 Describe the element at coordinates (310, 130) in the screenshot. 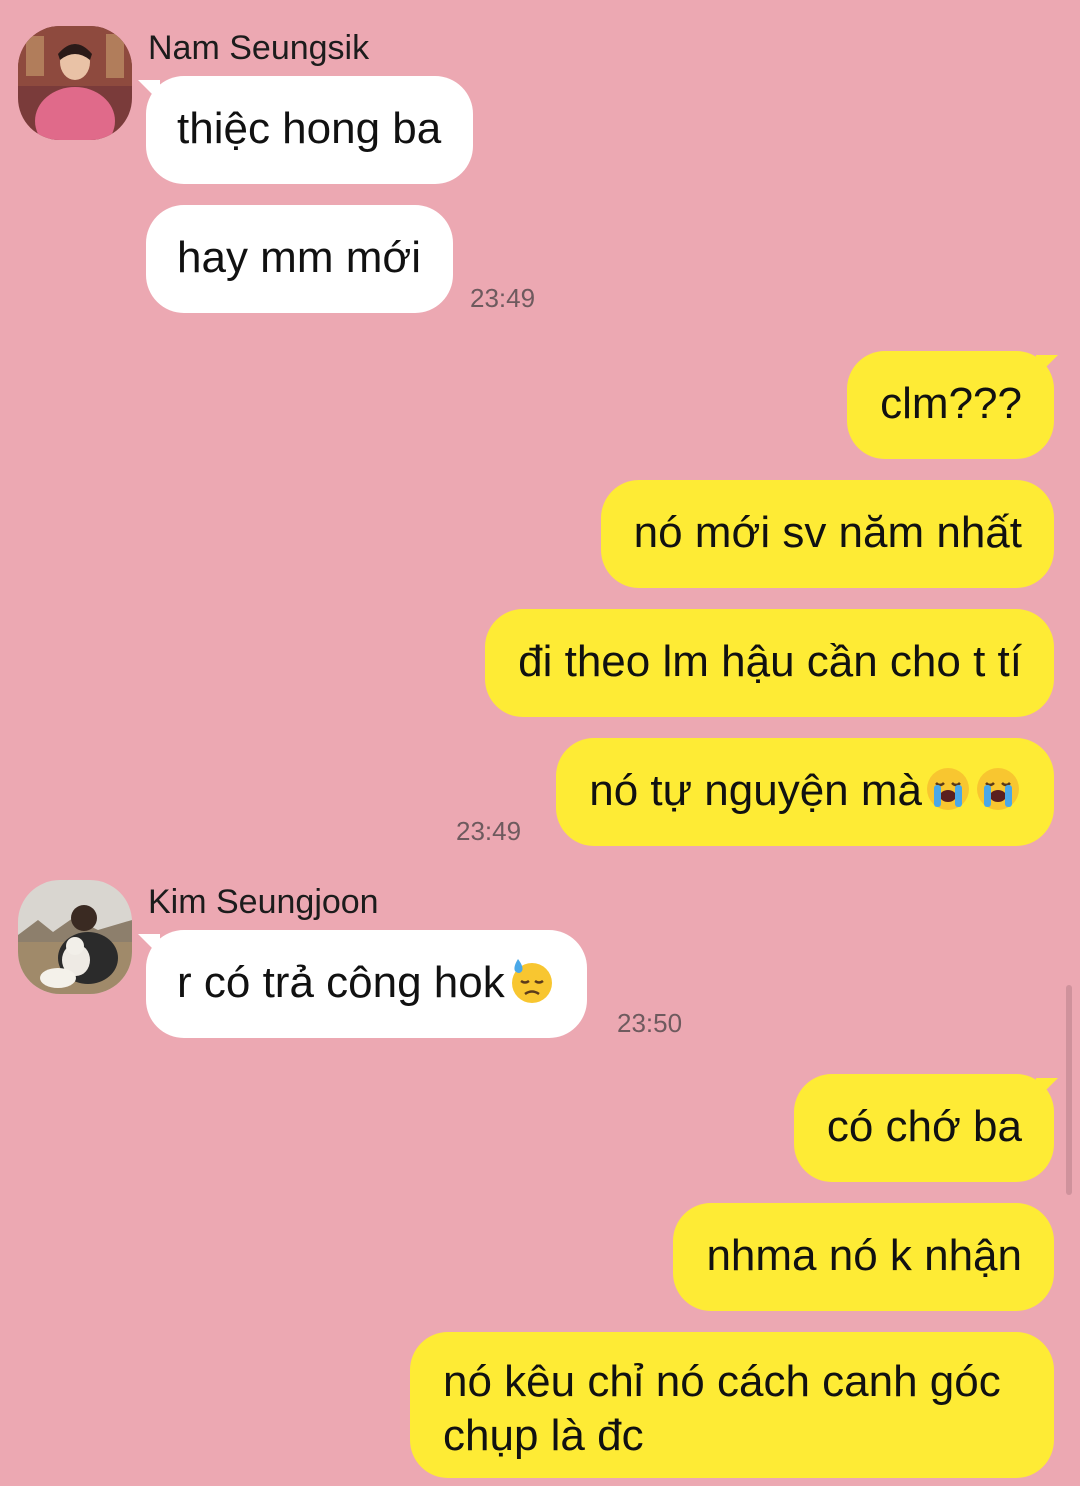

I see `incoming-message: thiệc hong ba` at that location.